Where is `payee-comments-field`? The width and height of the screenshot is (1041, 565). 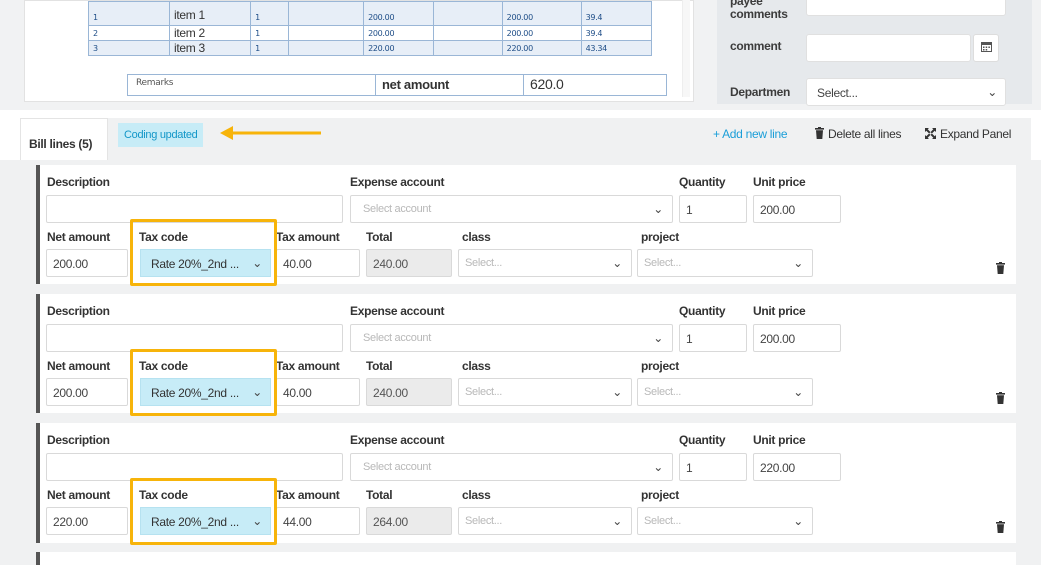
payee-comments-field is located at coordinates (906, 8).